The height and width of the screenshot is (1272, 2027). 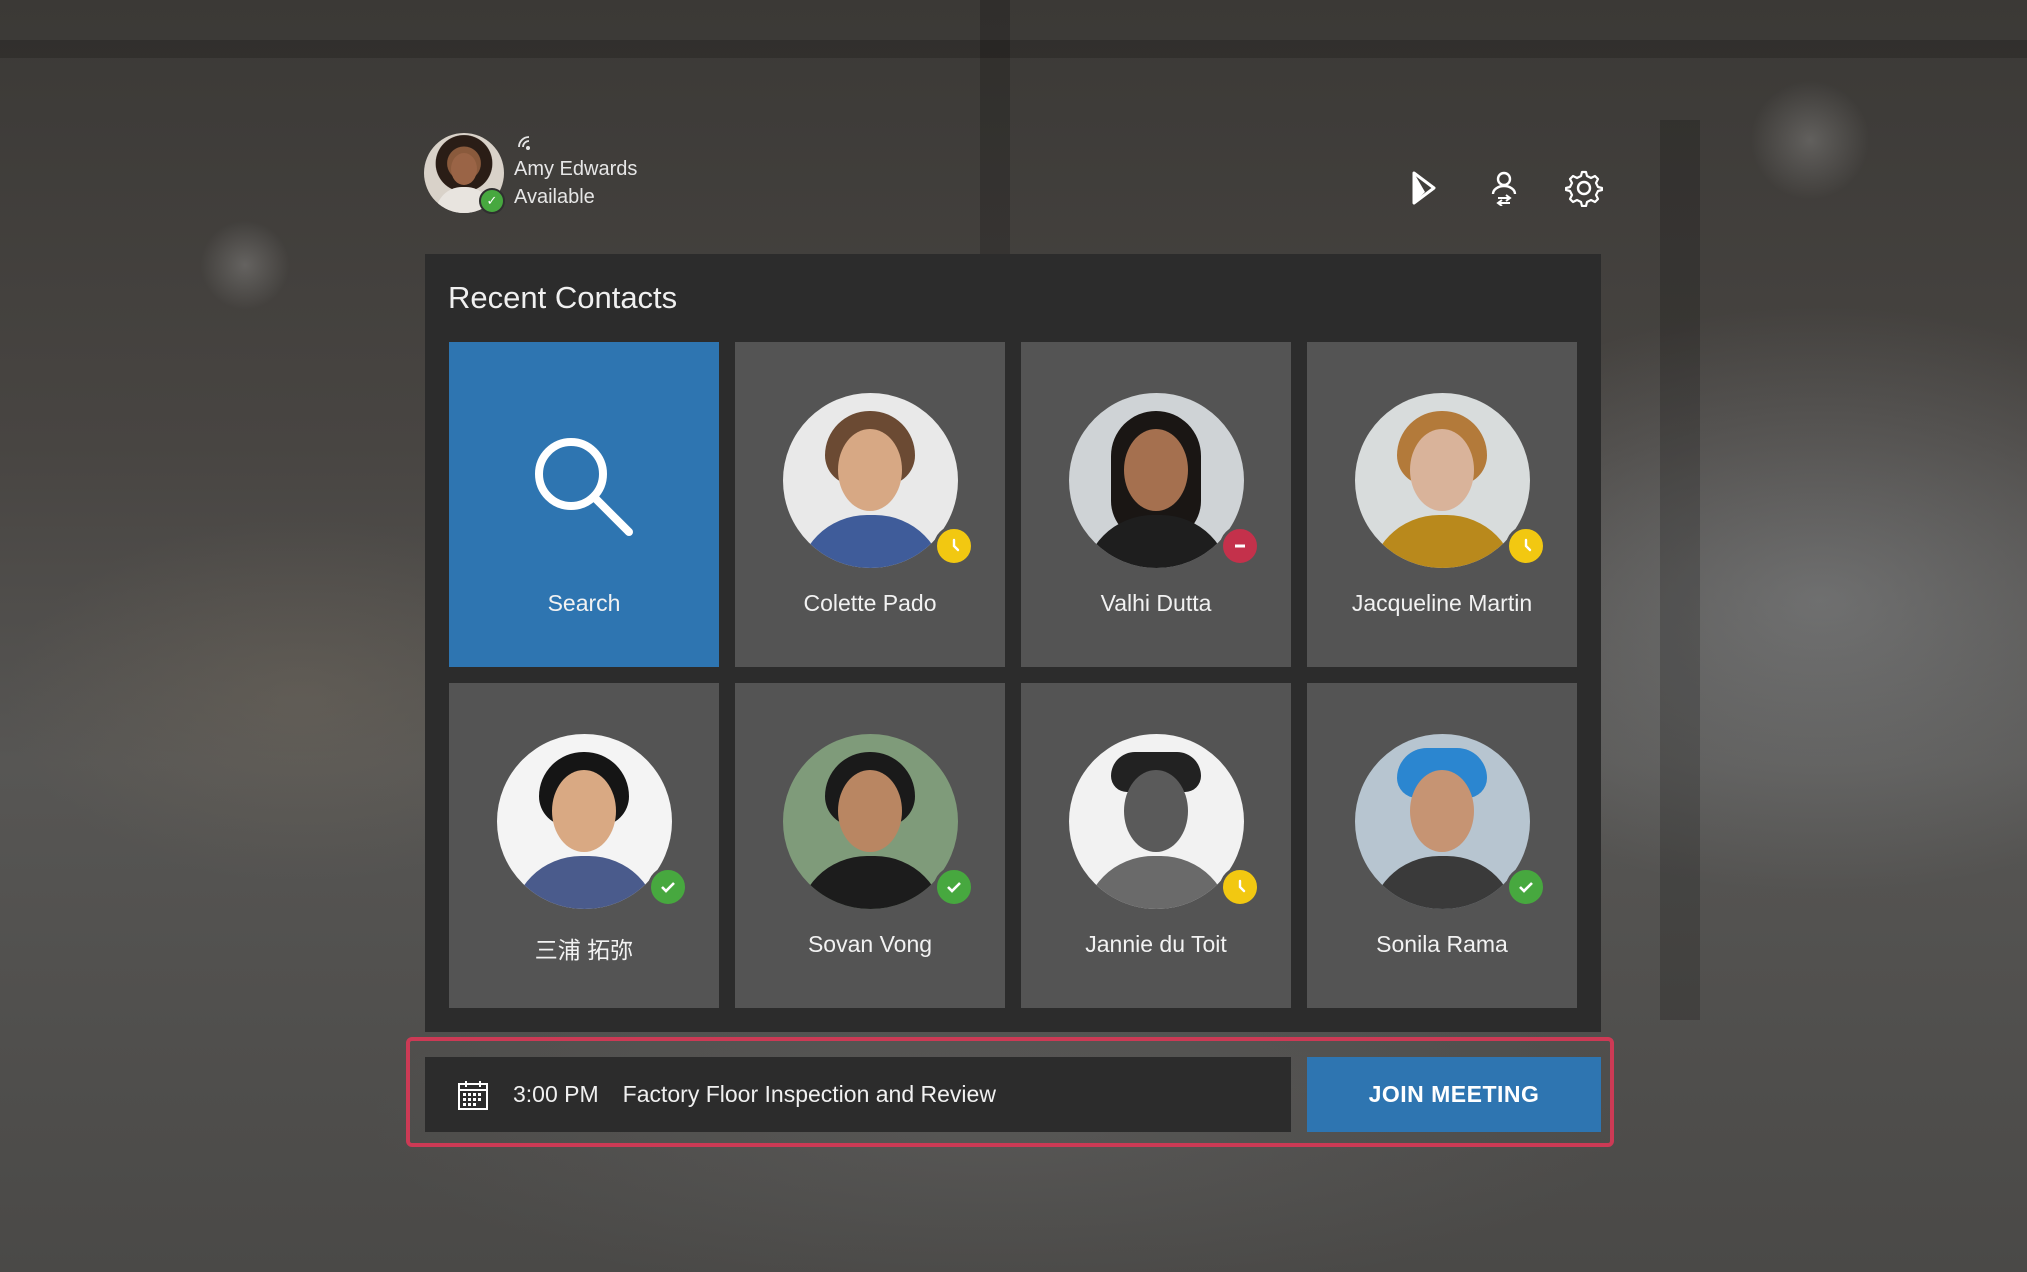 I want to click on user-profile: ✓ Amy Edwards Available, so click(x=530, y=173).